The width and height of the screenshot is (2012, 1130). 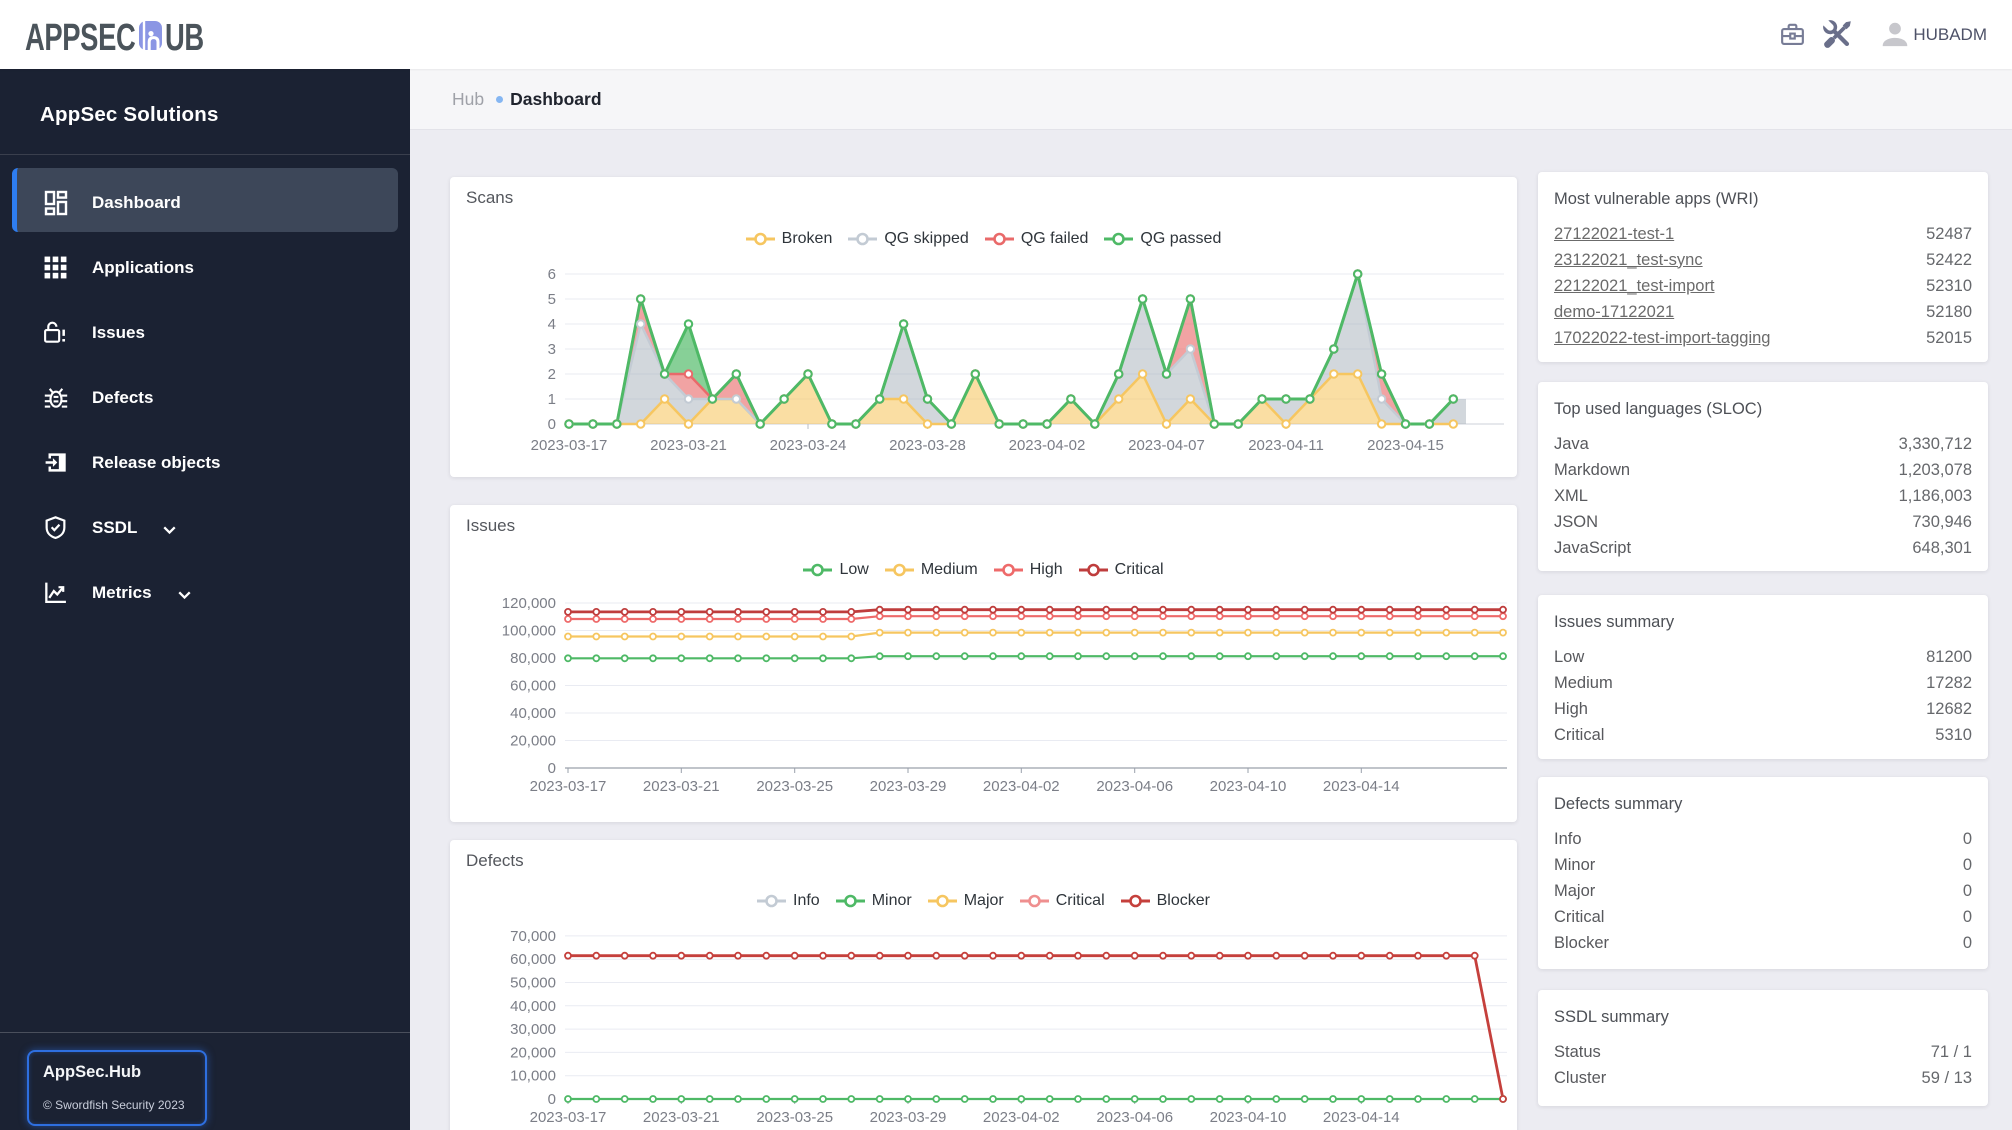 I want to click on svg-text: 10,000, so click(x=533, y=1076).